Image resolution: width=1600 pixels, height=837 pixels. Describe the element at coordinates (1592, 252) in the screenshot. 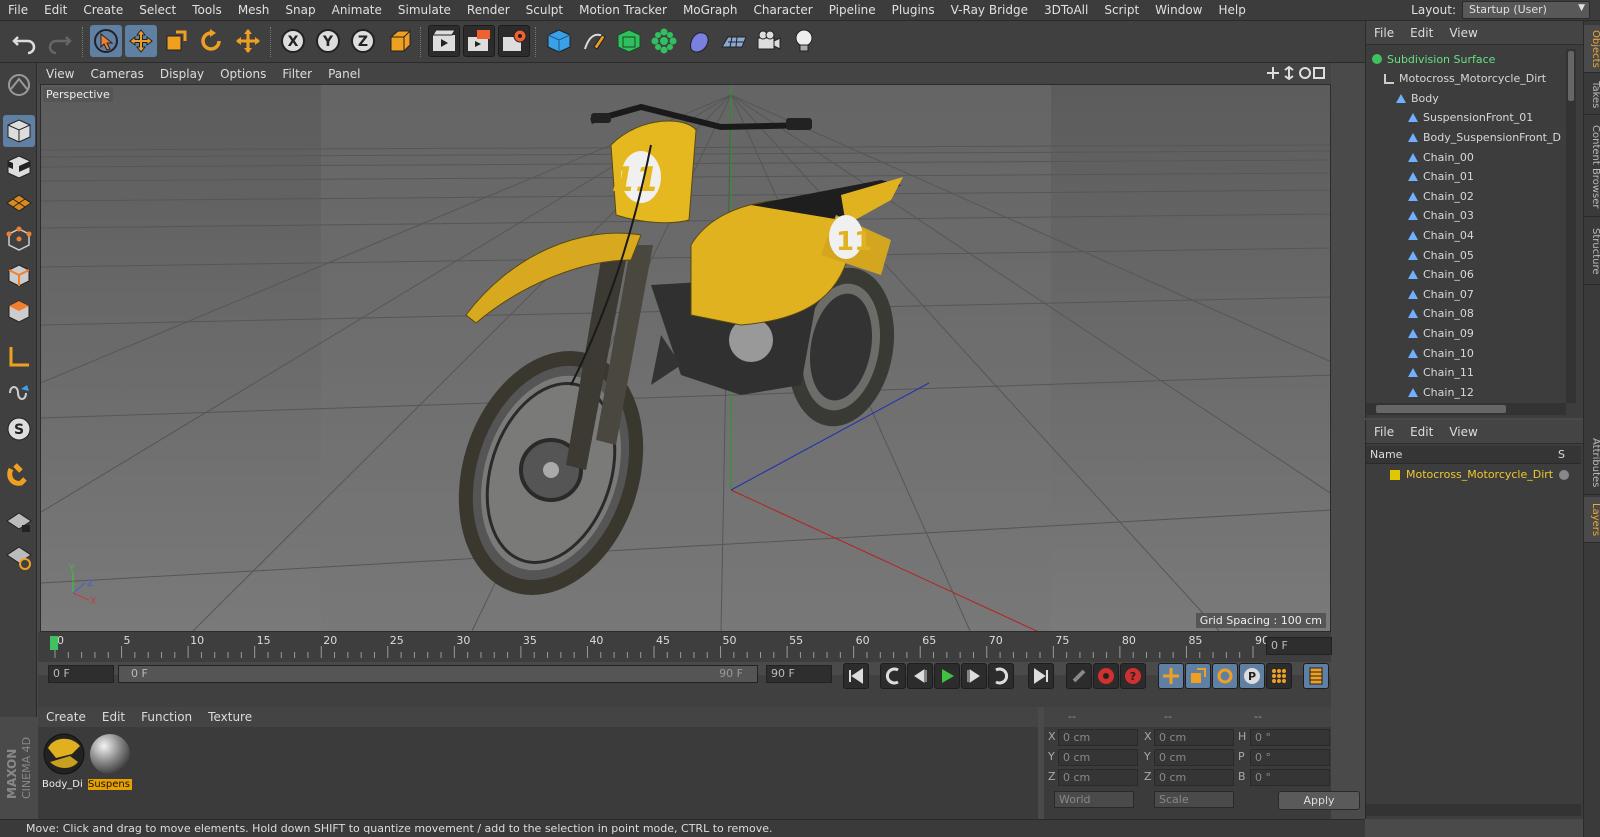

I see `tab-structure: Structure` at that location.